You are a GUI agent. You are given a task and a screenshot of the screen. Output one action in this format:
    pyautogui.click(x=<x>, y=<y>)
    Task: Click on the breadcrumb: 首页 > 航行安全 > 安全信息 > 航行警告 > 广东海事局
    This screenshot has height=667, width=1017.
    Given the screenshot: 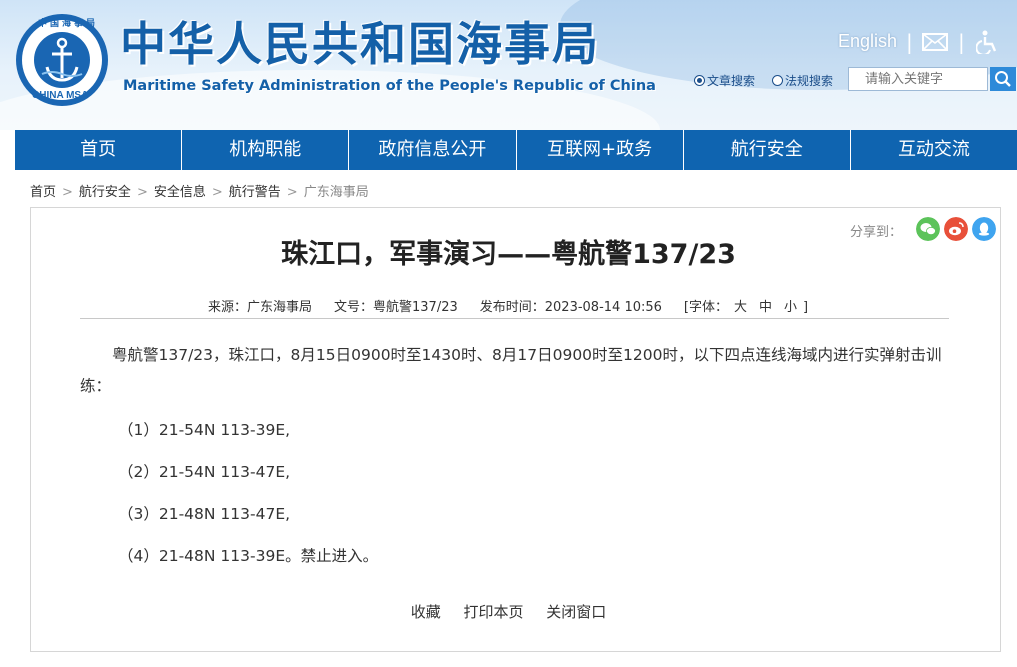 What is the action you would take?
    pyautogui.click(x=199, y=190)
    